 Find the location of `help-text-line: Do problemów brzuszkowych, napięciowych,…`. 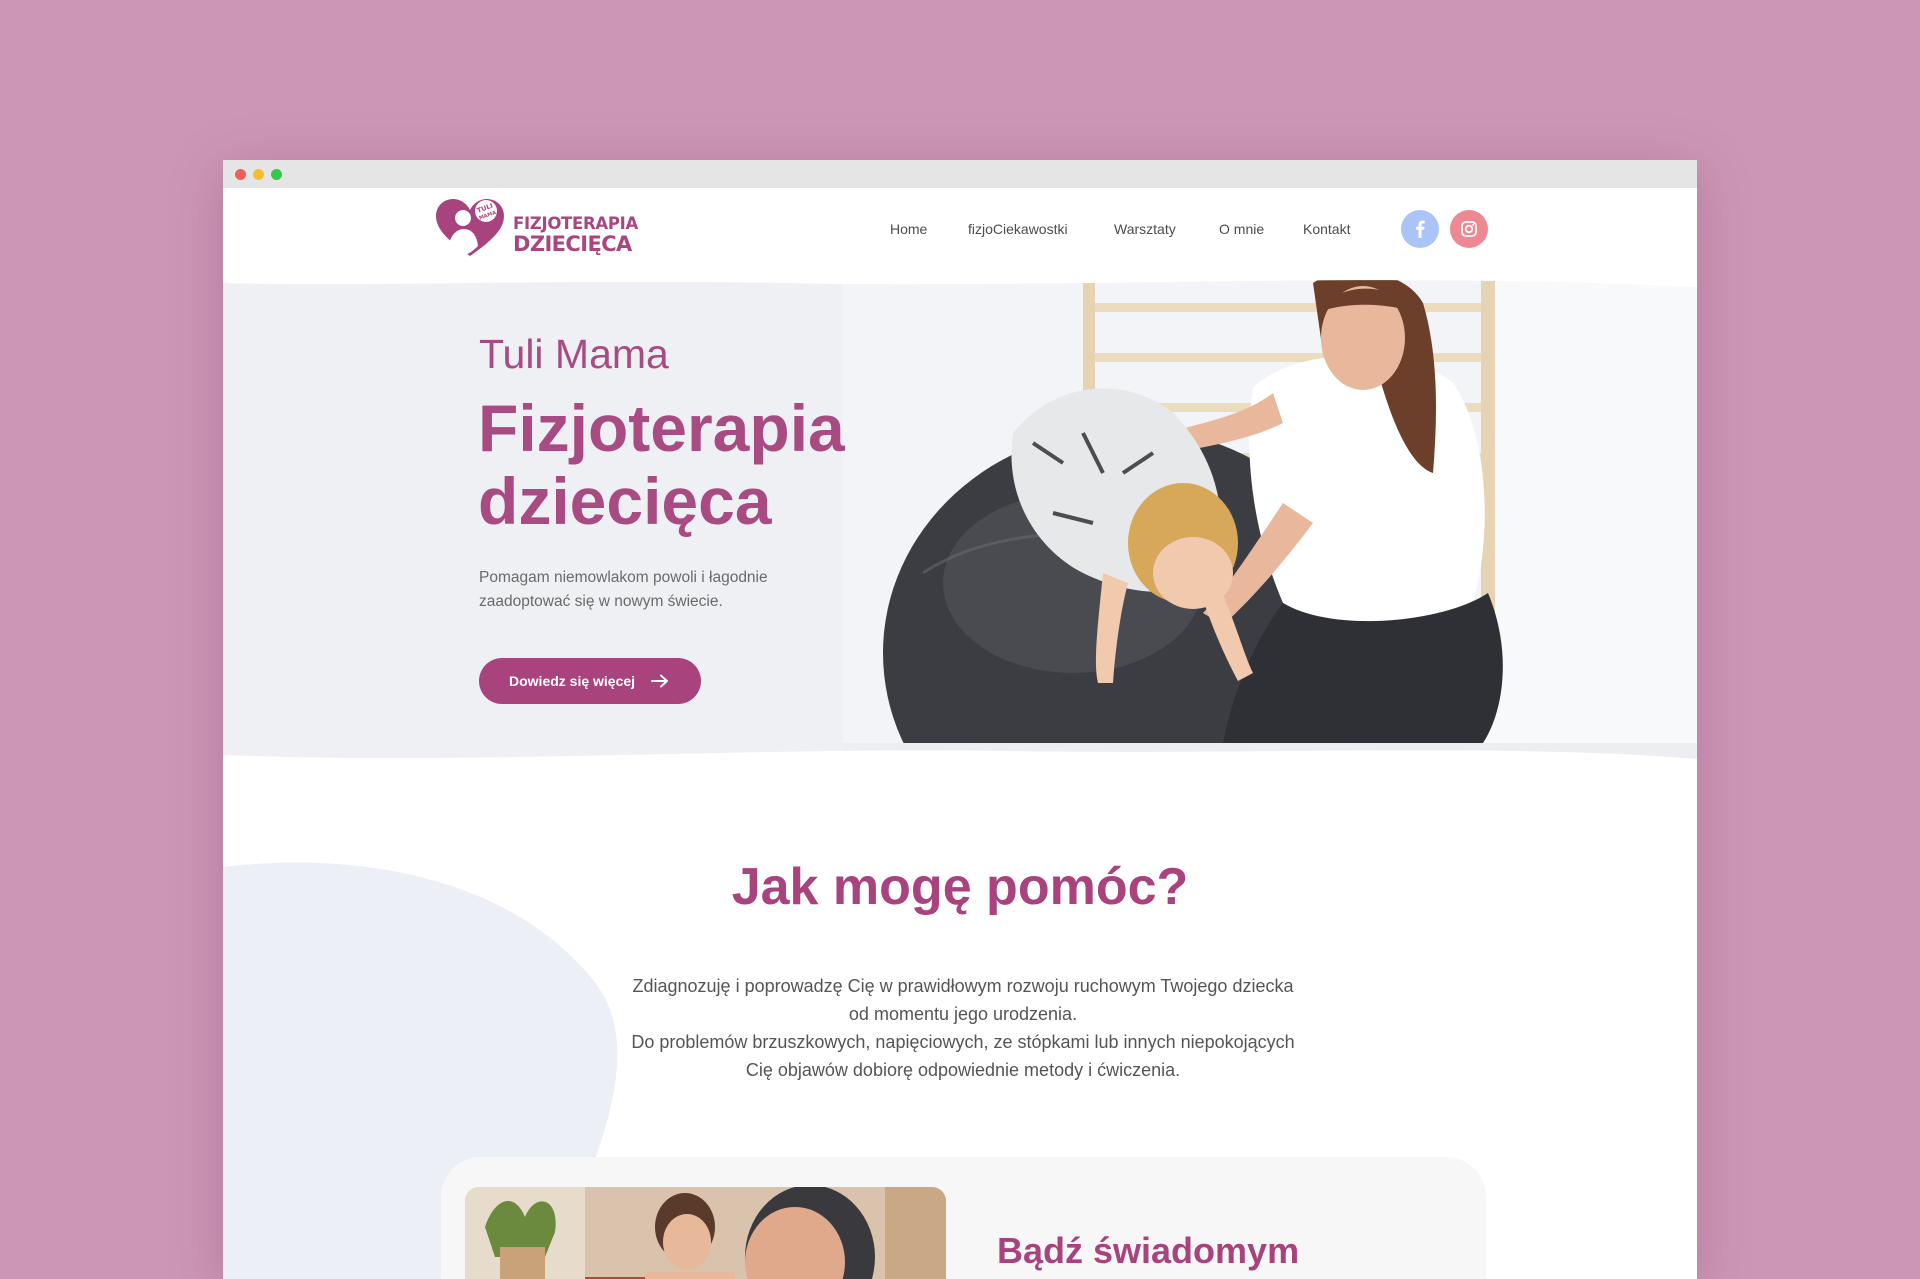

help-text-line: Do problemów brzuszkowych, napięciowych,… is located at coordinates (963, 1042).